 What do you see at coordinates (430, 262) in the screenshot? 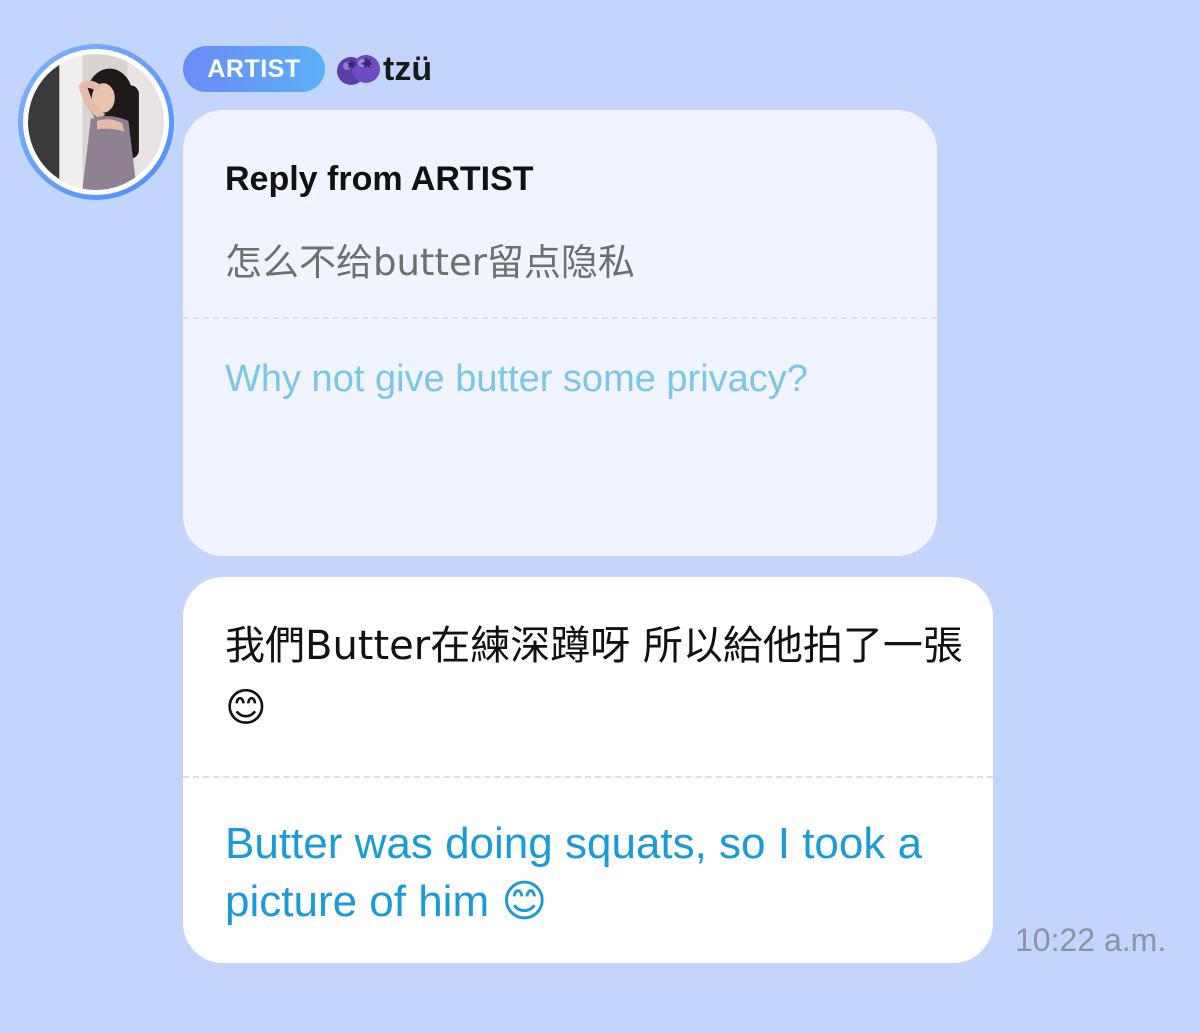
I see `reply-original-text: 怎么不给butter留点隐私` at bounding box center [430, 262].